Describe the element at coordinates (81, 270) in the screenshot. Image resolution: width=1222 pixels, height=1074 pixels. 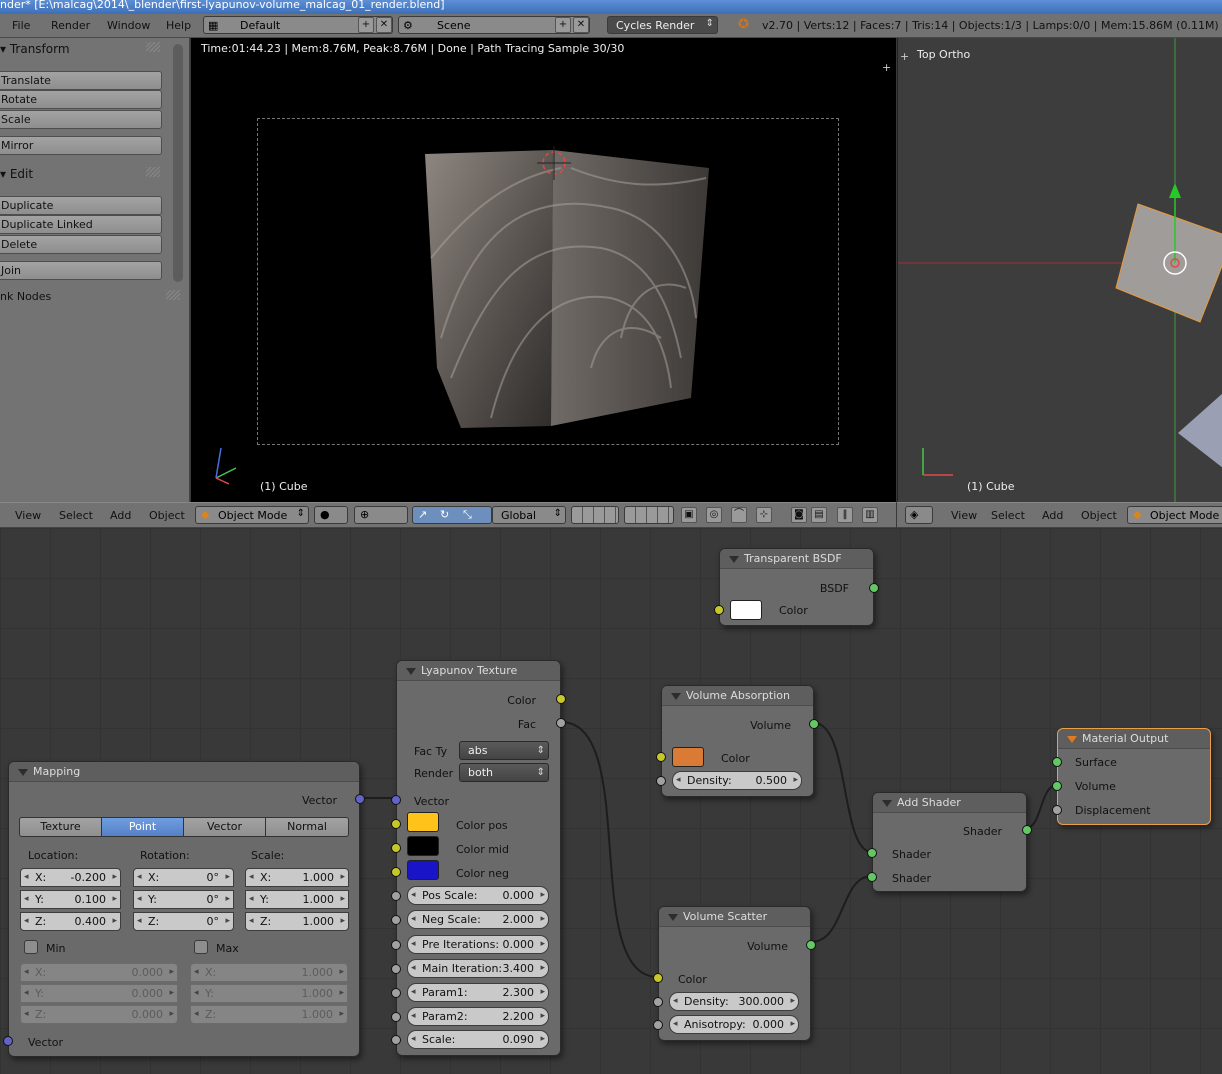
I see `join-button: Join` at that location.